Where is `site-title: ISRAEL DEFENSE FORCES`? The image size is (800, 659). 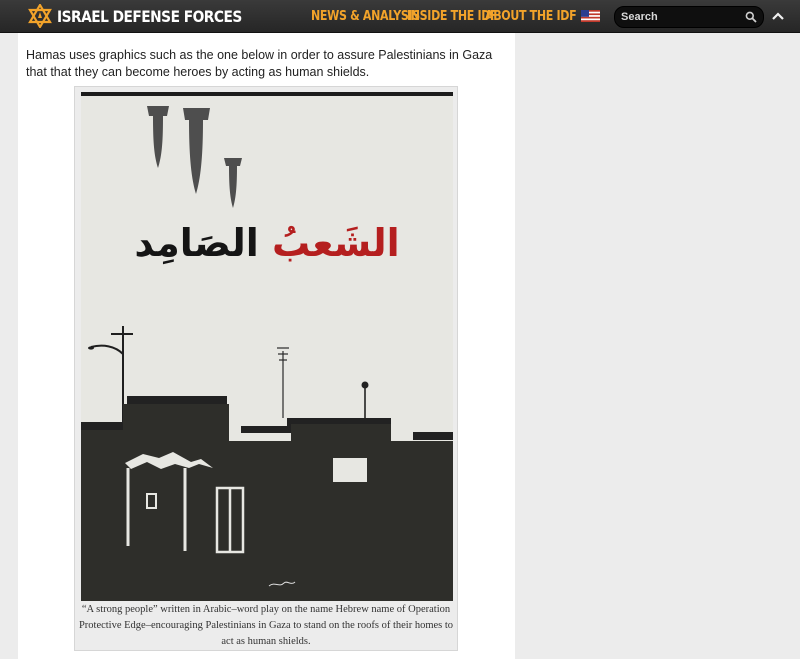
site-title: ISRAEL DEFENSE FORCES is located at coordinates (149, 16).